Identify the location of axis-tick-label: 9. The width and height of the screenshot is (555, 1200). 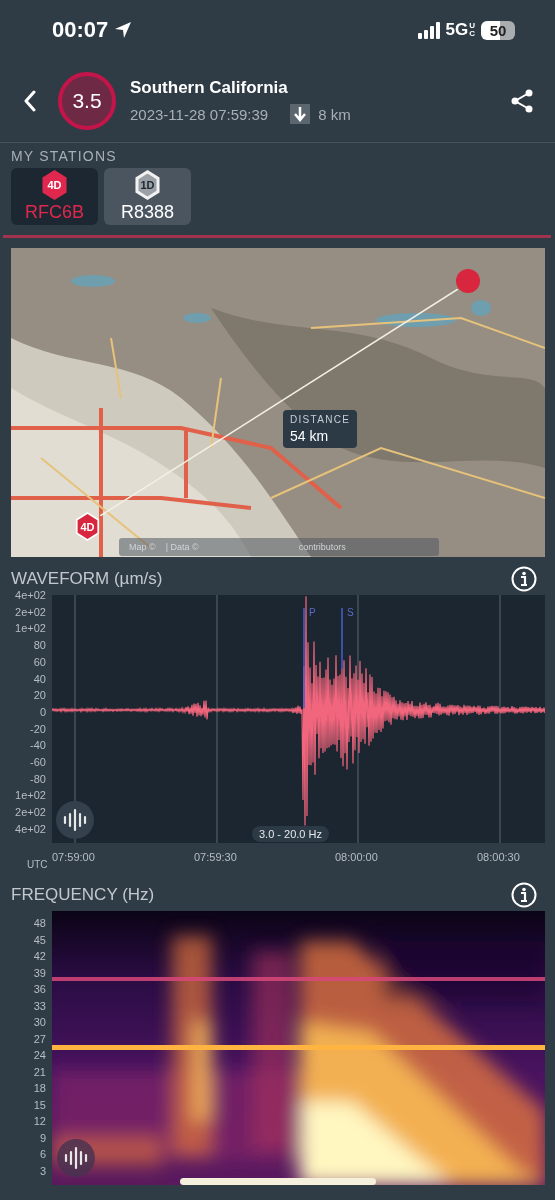
(42, 1137).